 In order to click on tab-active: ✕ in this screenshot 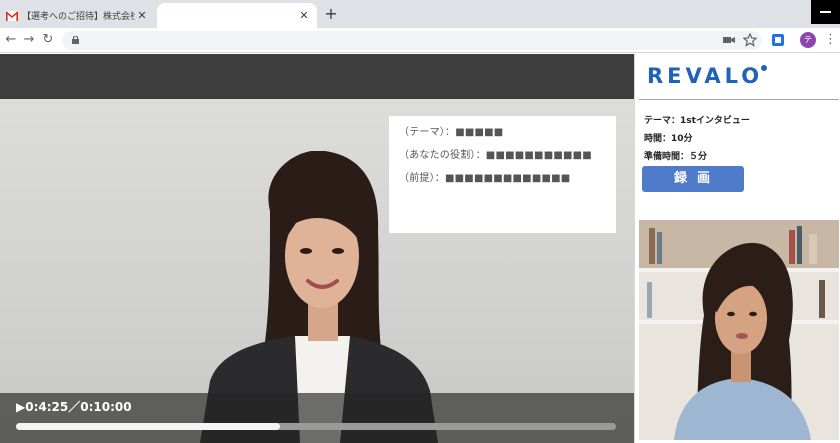, I will do `click(237, 15)`.